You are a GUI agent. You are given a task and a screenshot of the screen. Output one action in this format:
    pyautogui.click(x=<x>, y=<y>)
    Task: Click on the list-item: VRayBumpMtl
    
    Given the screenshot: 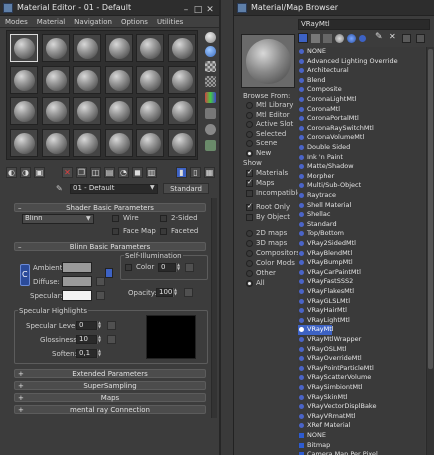 What is the action you would take?
    pyautogui.click(x=360, y=263)
    